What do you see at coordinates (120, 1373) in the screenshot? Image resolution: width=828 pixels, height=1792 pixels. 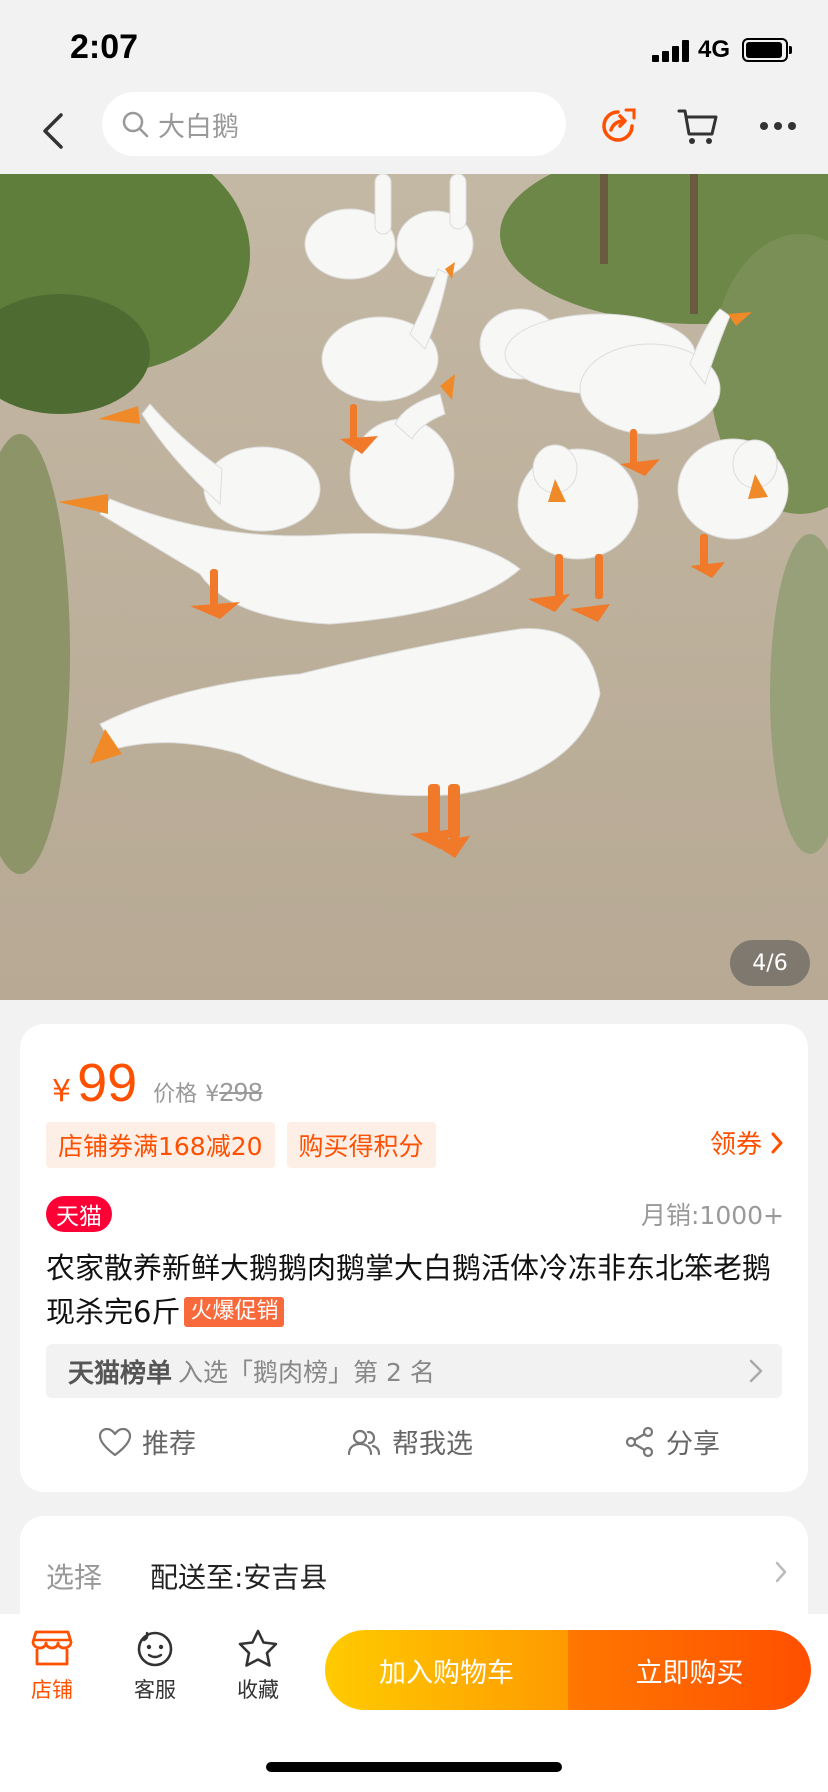 I see `ranking-name: 天猫榜单` at bounding box center [120, 1373].